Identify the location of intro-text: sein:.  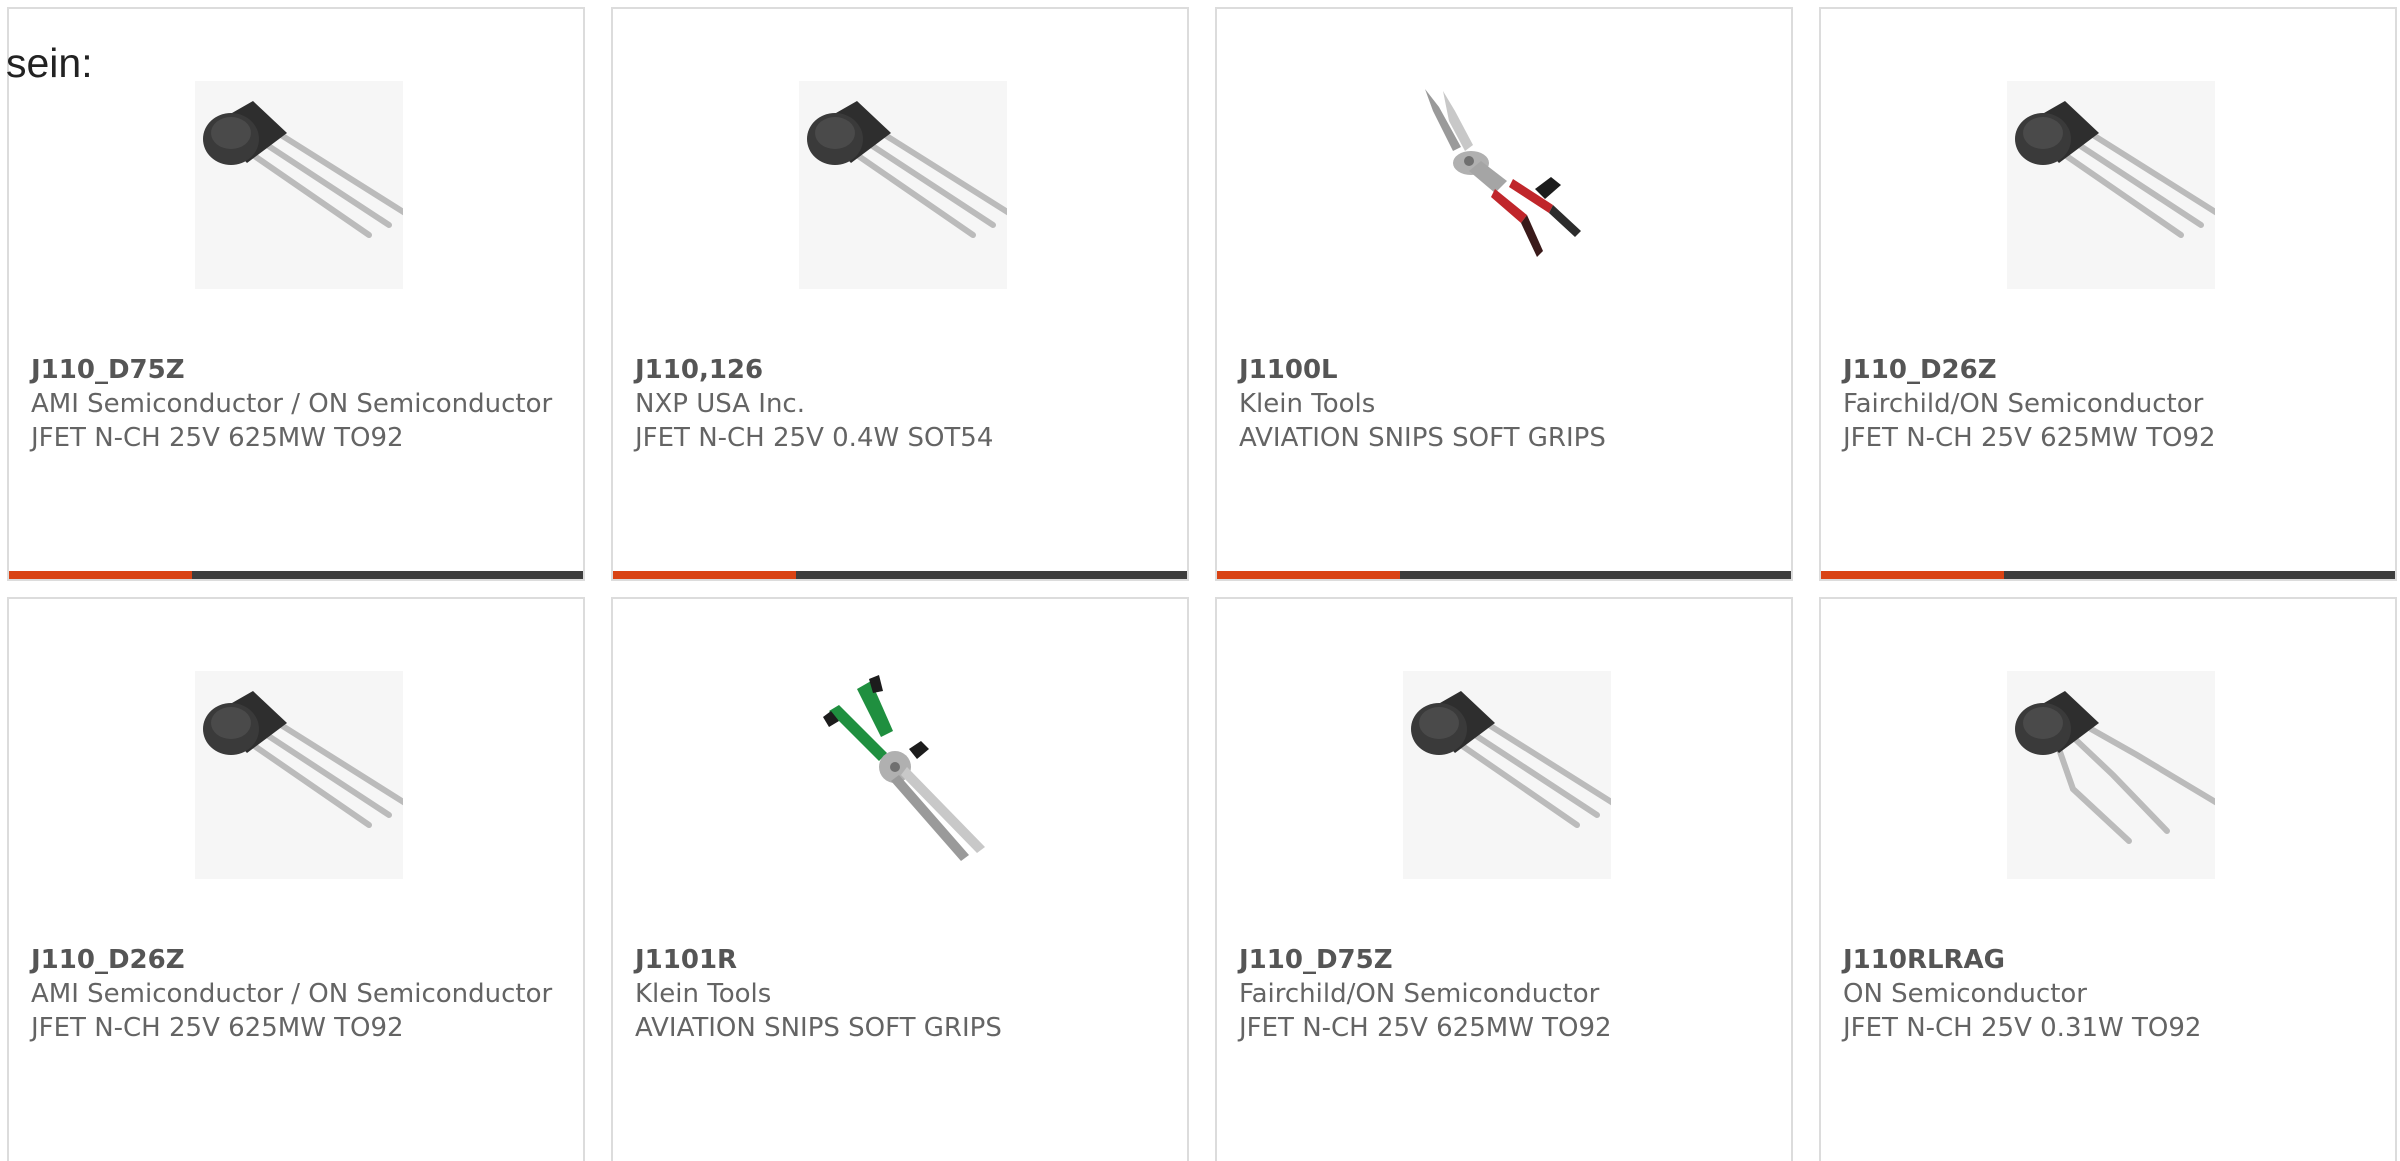
(49, 63).